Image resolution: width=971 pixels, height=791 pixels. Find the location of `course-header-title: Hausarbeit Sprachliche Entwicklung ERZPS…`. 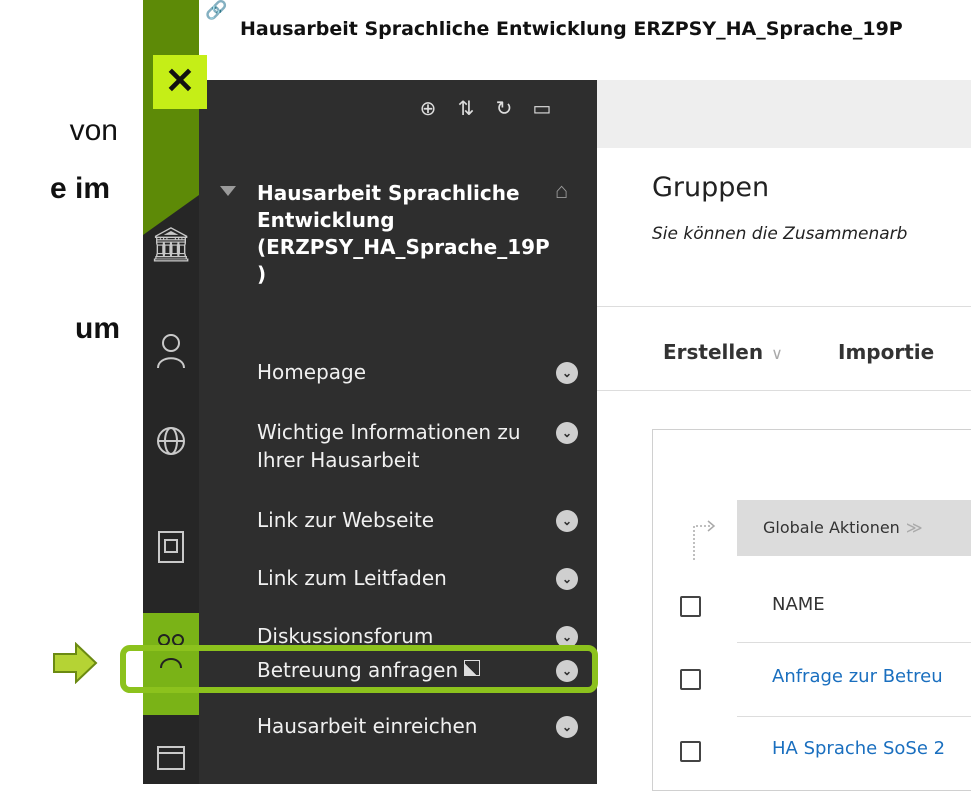

course-header-title: Hausarbeit Sprachliche Entwicklung ERZPS… is located at coordinates (571, 29).